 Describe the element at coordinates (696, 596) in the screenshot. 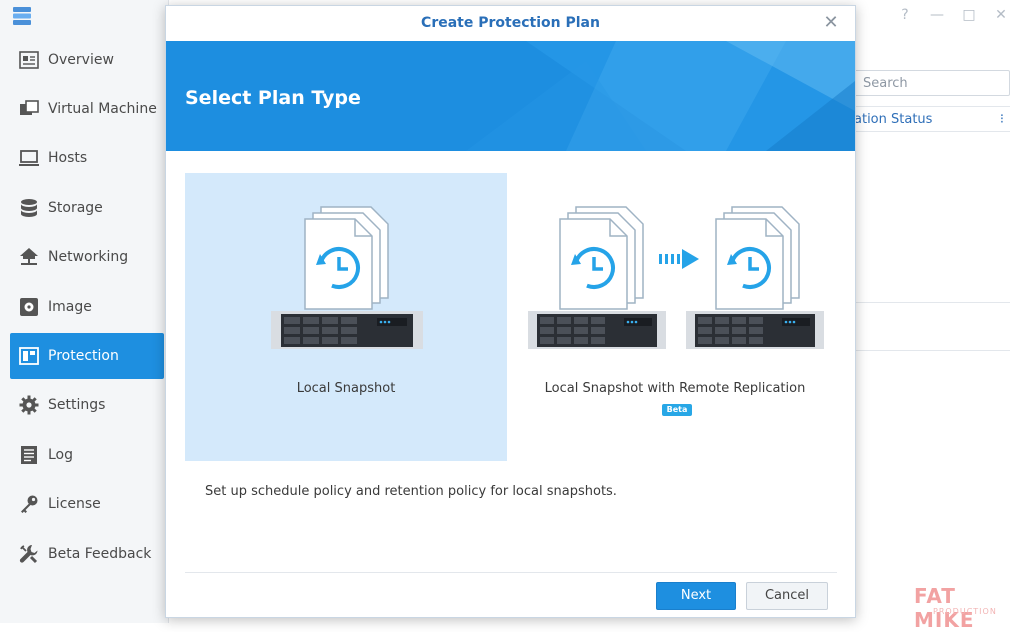

I see `next-button: Next` at that location.